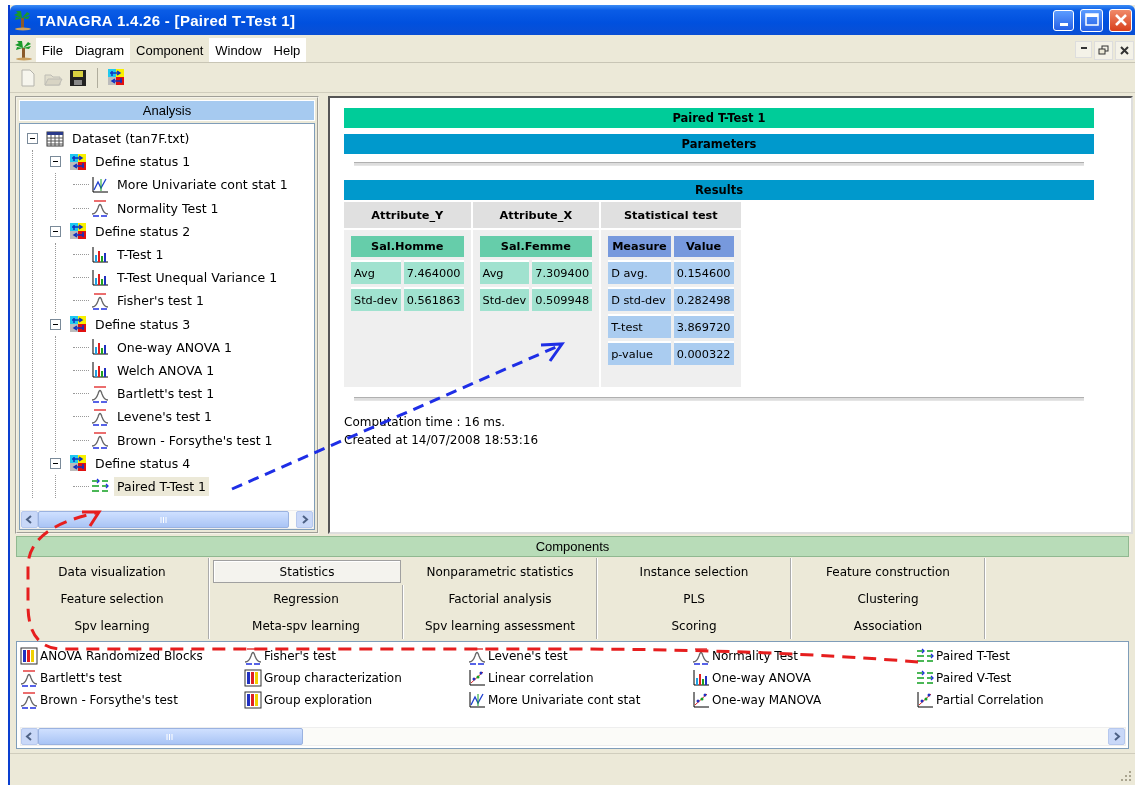 The height and width of the screenshot is (785, 1135). I want to click on tool-list-item: Group exploration, so click(318, 700).